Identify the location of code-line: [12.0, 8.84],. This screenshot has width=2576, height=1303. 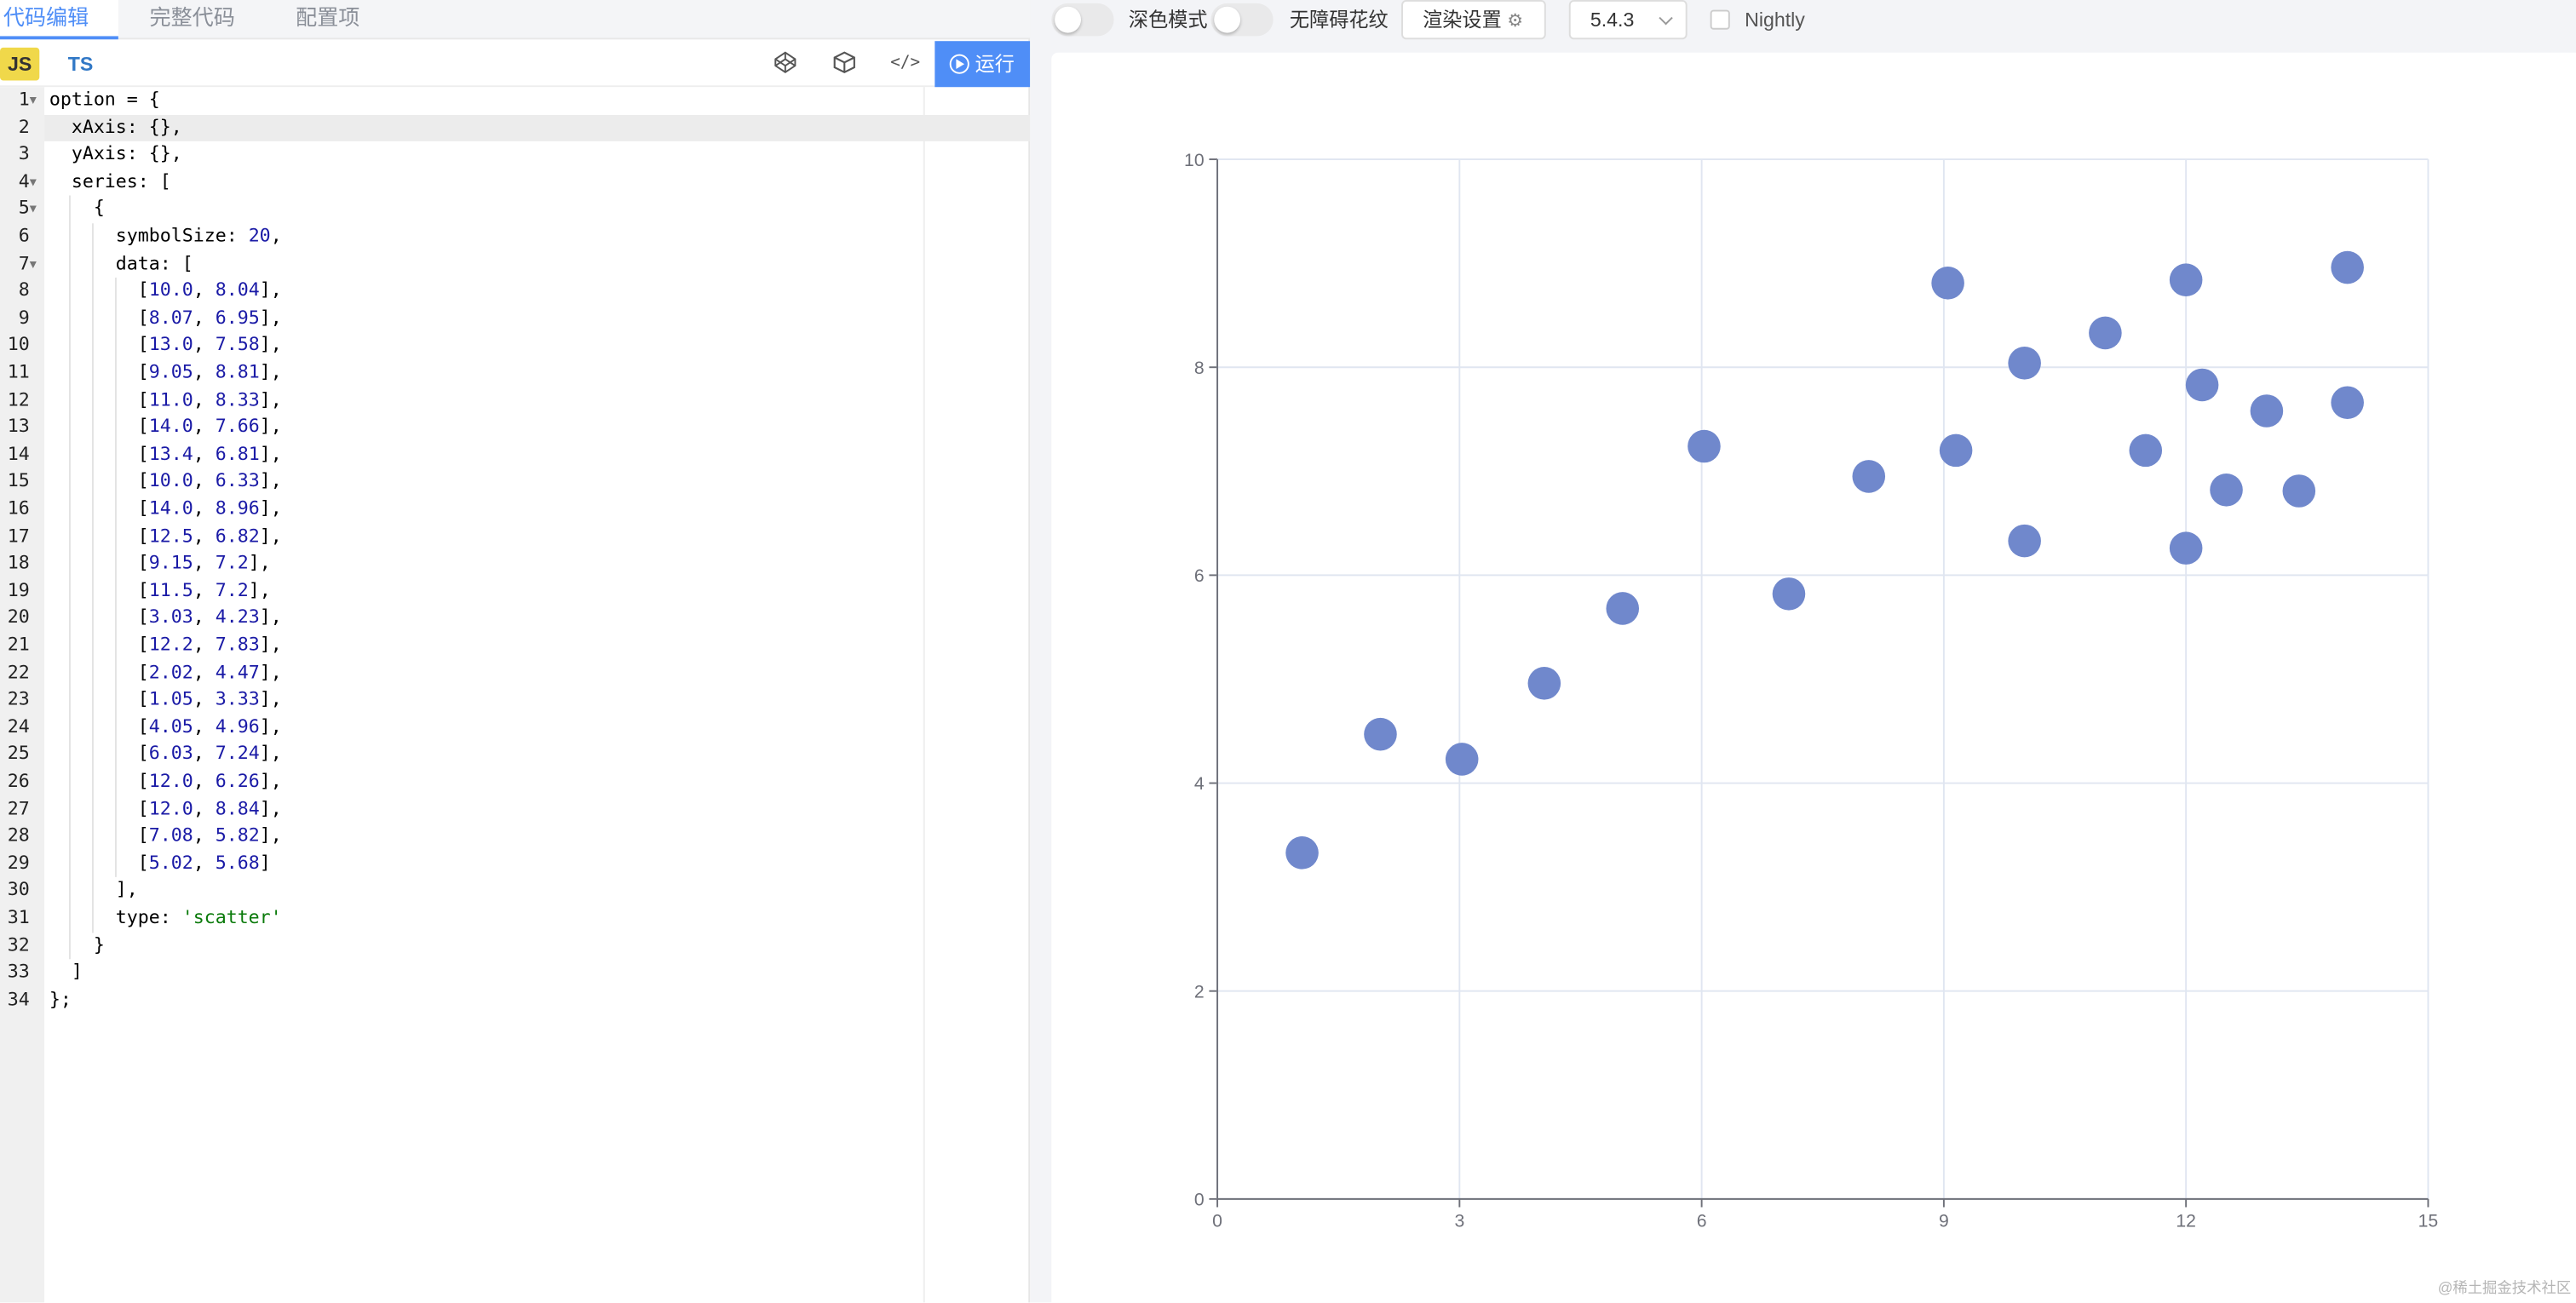
(165, 808).